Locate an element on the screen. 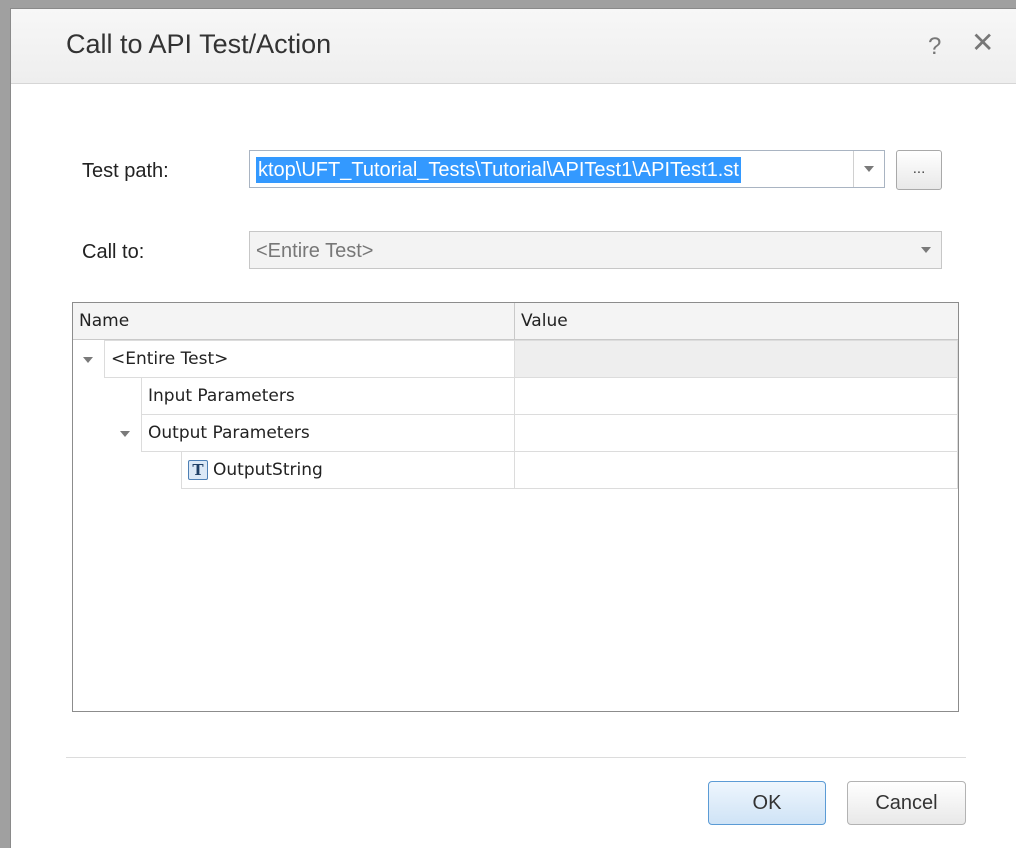 Image resolution: width=1016 pixels, height=848 pixels. grid-row-input-parameters: Input Parameters is located at coordinates (515, 396).